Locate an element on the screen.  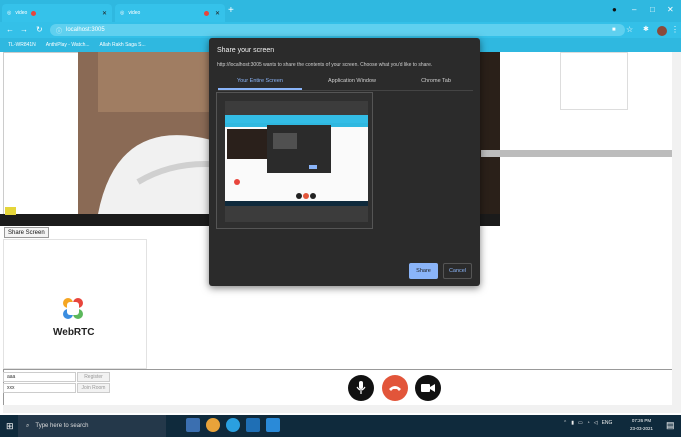
microphone-icon is located at coordinates (361, 387).